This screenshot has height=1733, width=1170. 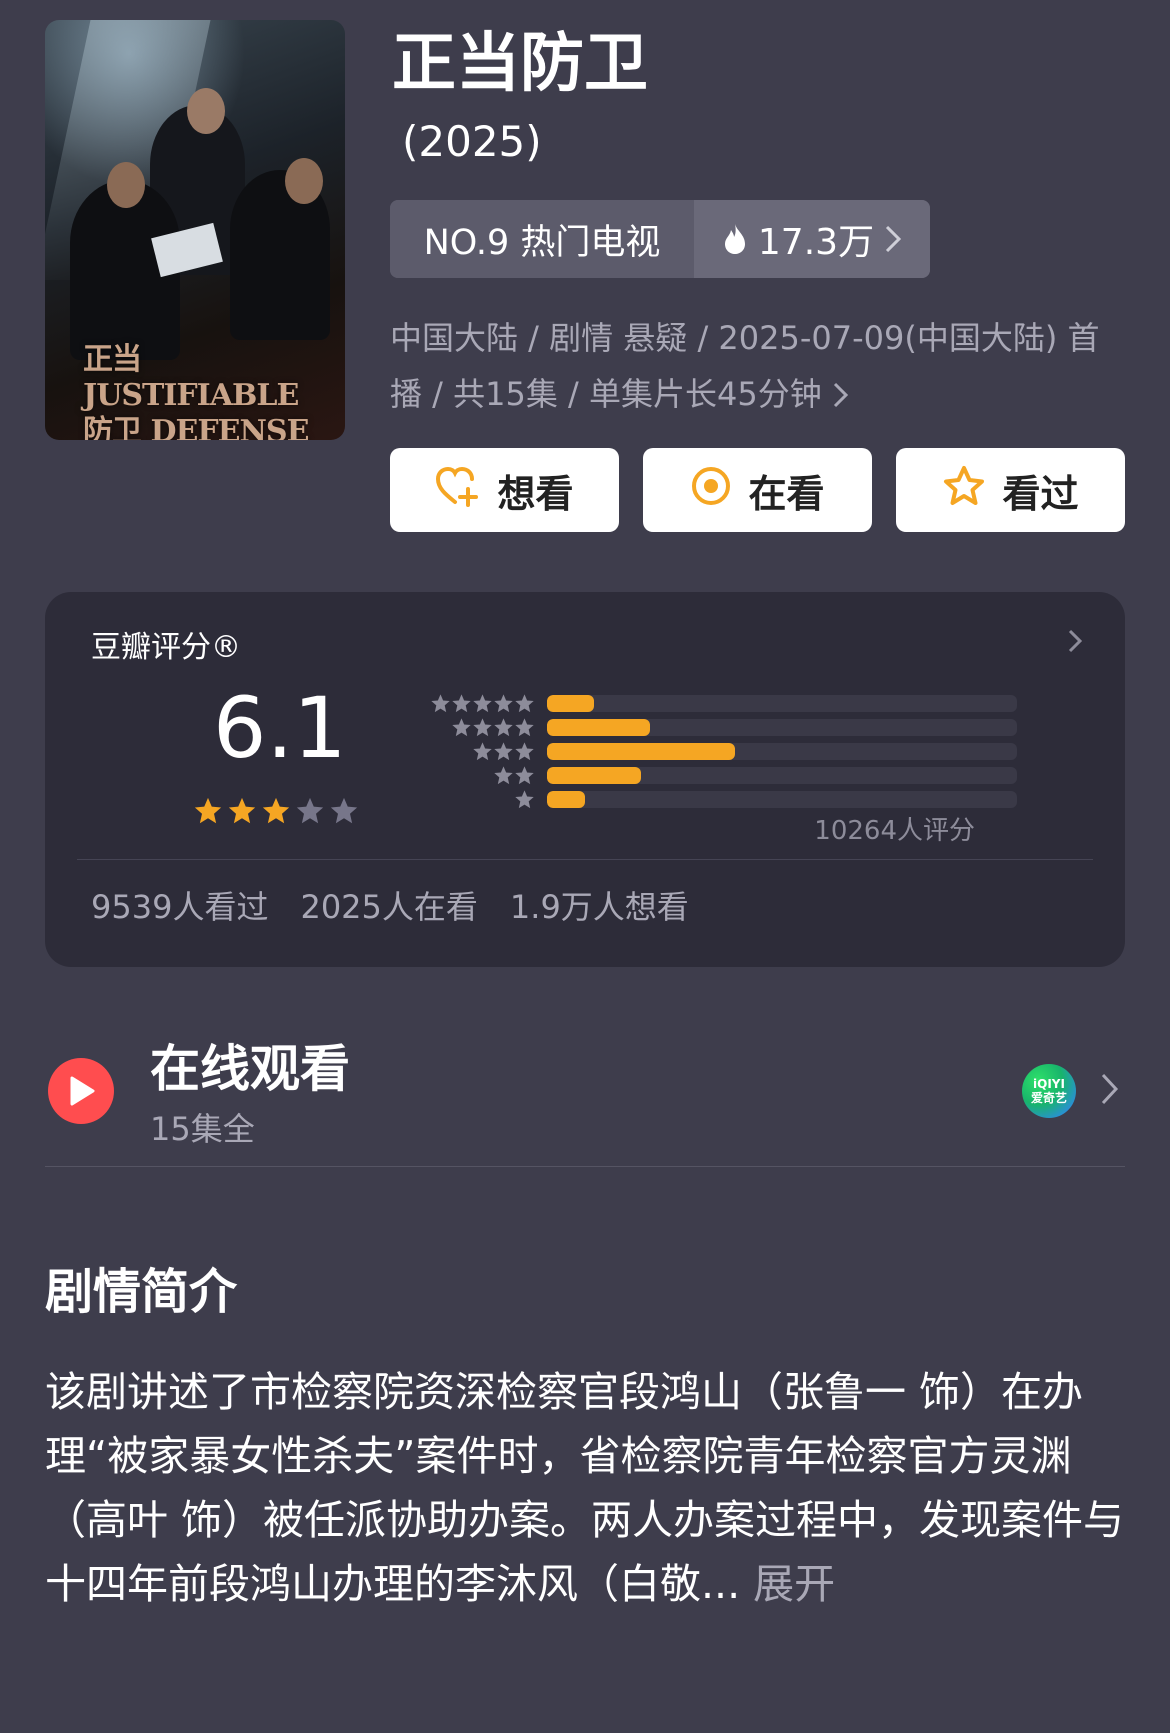 I want to click on rating-score: 6.1, so click(x=280, y=728).